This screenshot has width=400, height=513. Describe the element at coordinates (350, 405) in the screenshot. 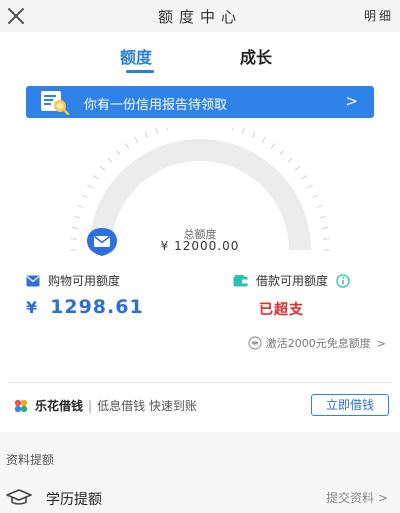

I see `borrow-now-button: 立即借钱` at that location.